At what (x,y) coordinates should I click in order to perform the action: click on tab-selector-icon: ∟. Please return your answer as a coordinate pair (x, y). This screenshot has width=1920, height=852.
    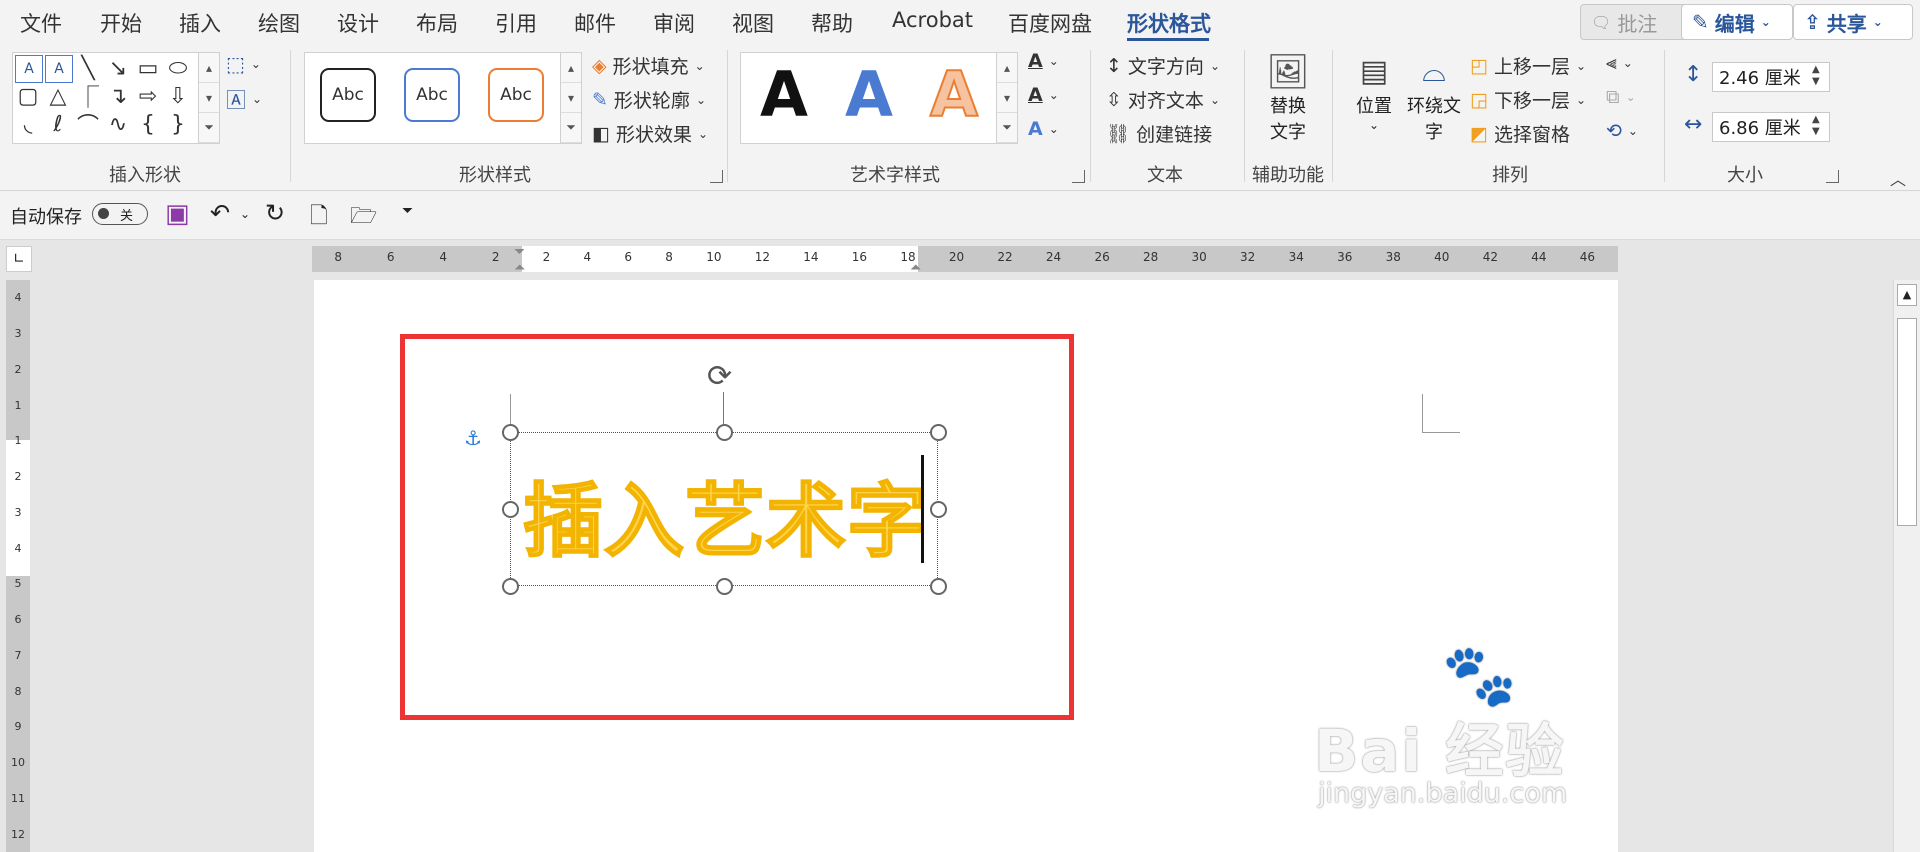
    Looking at the image, I should click on (19, 259).